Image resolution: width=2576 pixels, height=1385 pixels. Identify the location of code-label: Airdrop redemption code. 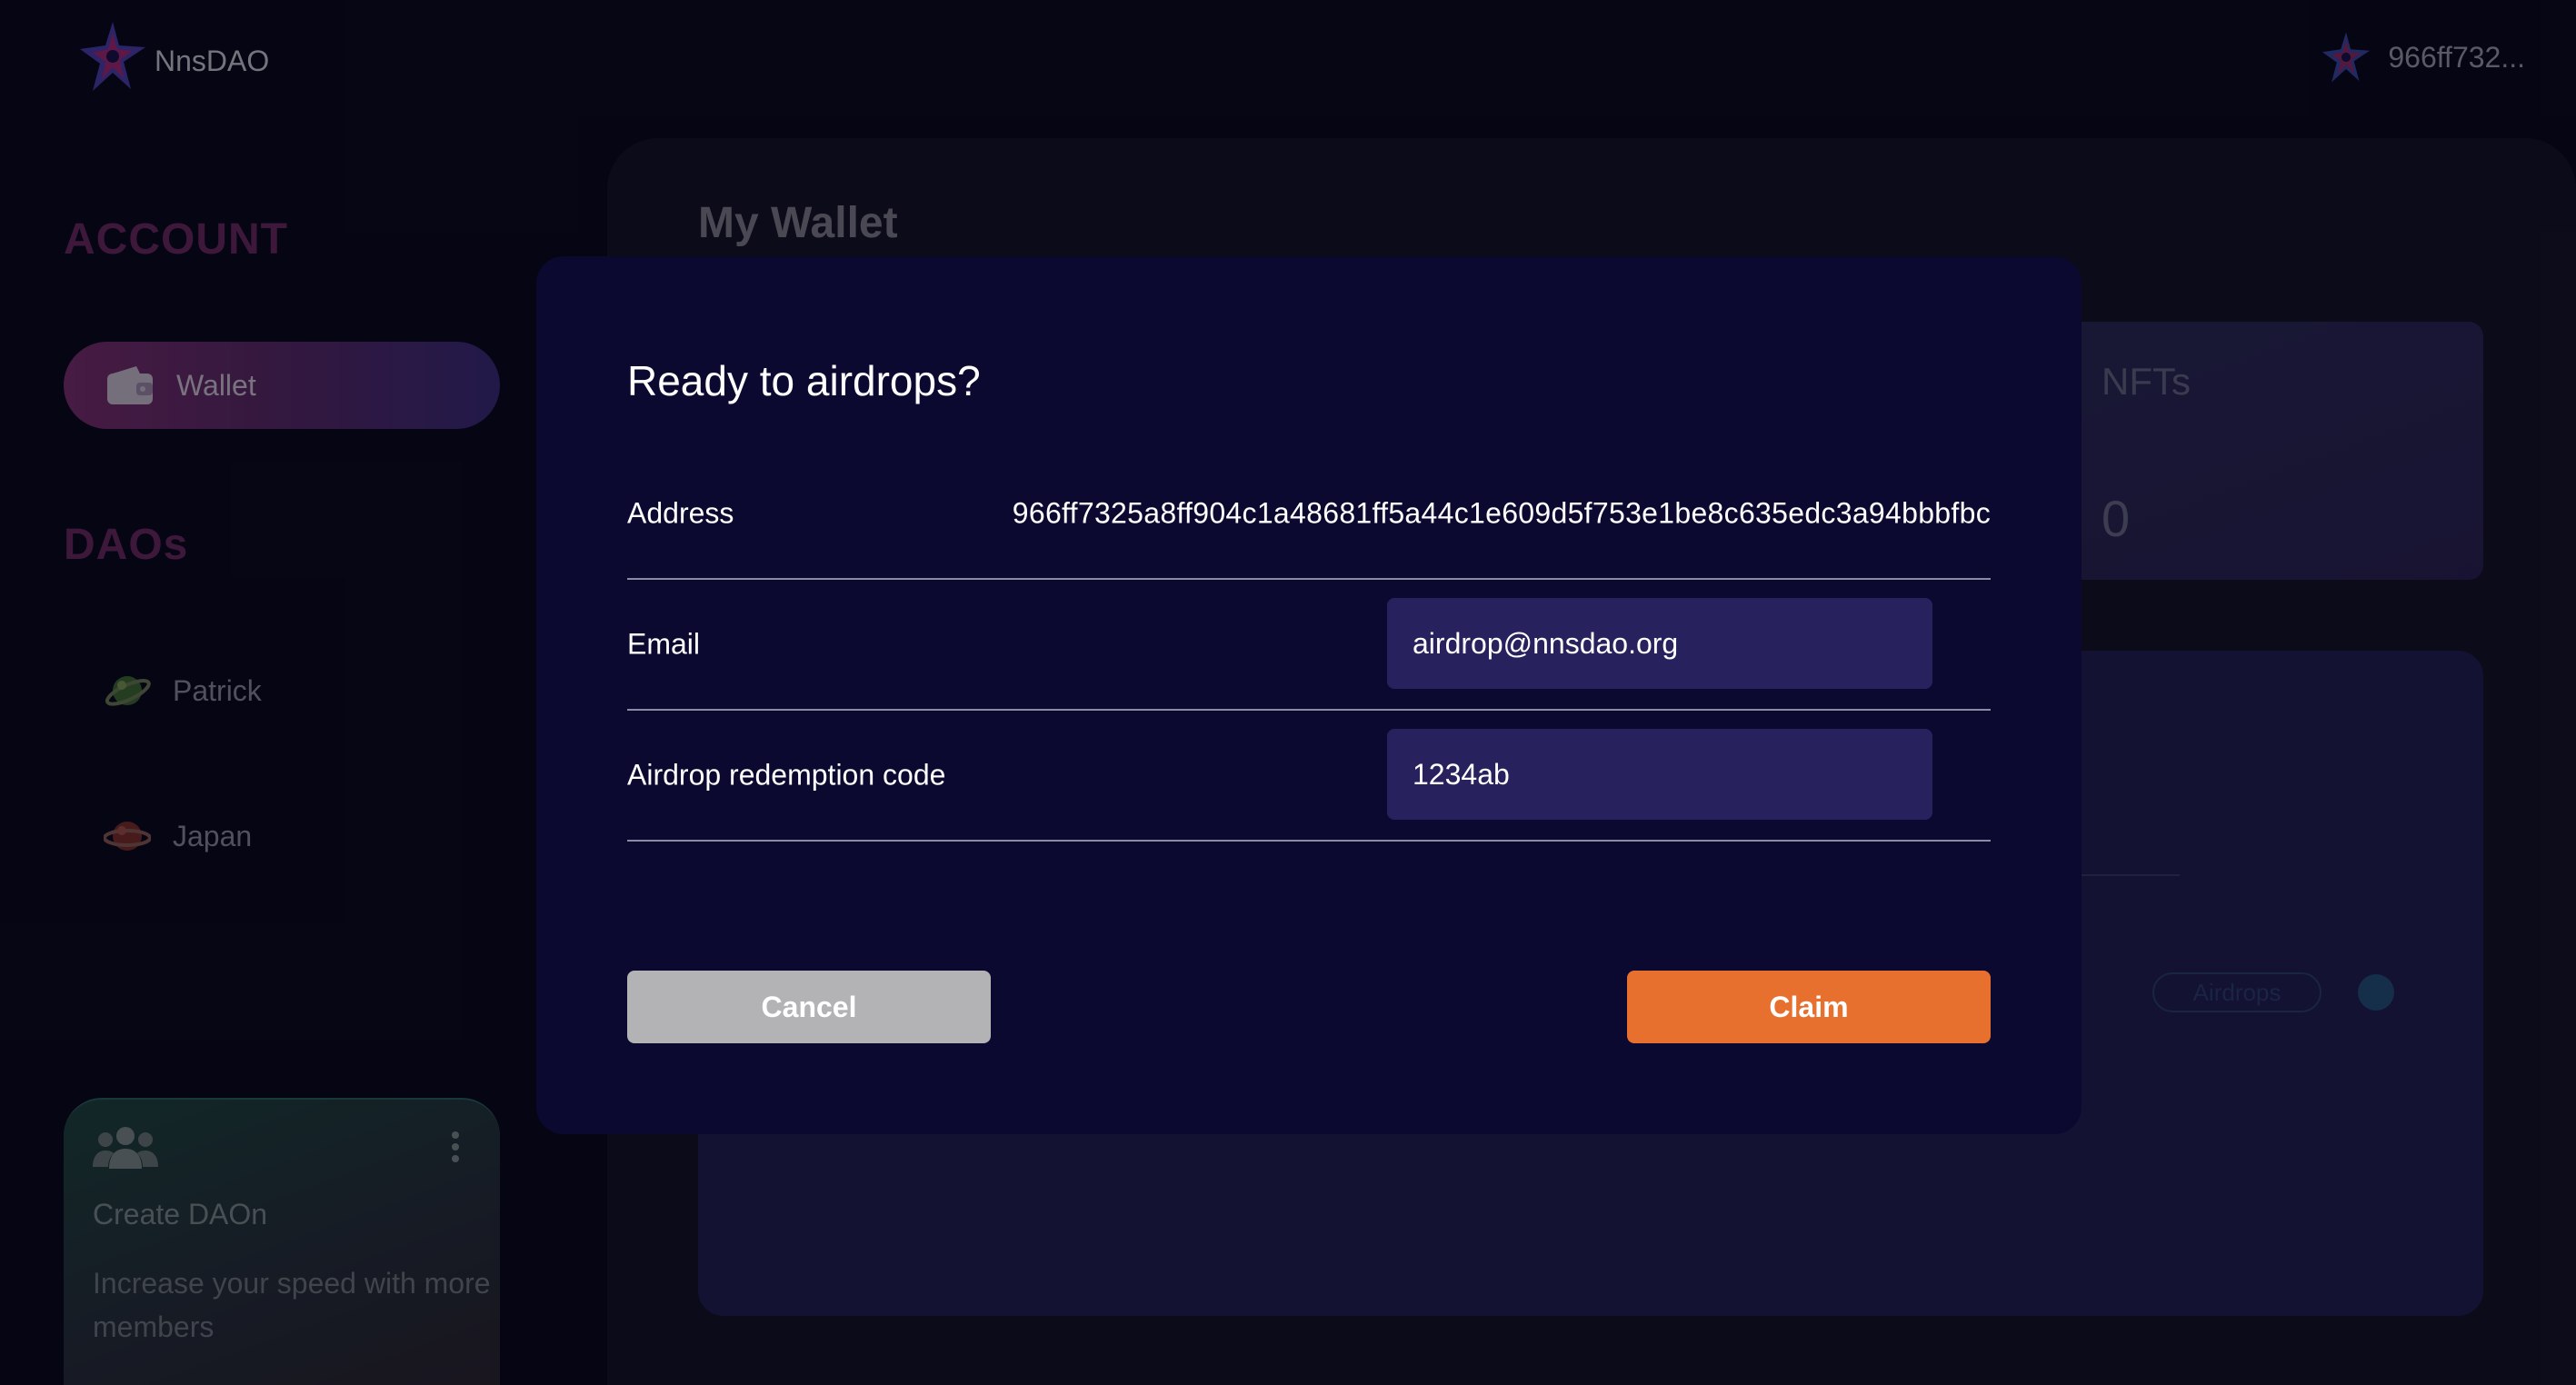
(786, 775).